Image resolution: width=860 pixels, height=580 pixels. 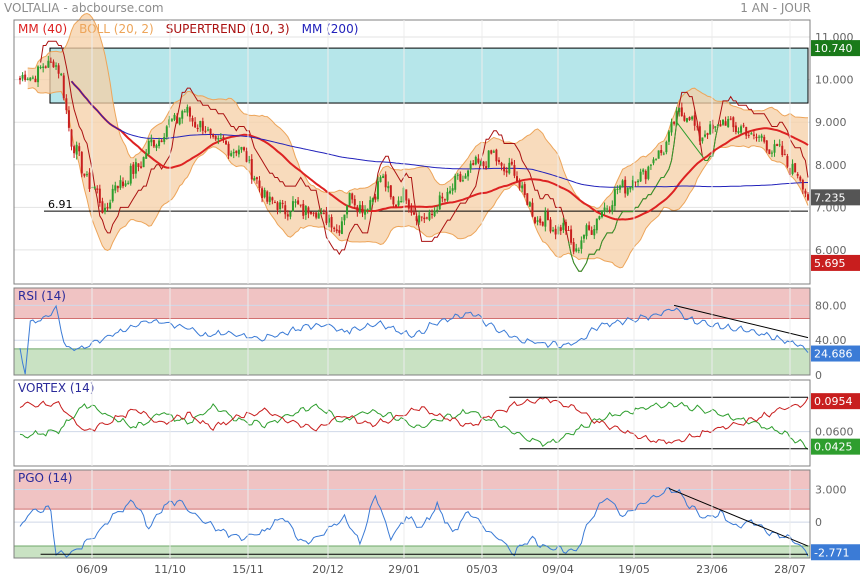 What do you see at coordinates (831, 165) in the screenshot?
I see `price-tick-label: 8.000` at bounding box center [831, 165].